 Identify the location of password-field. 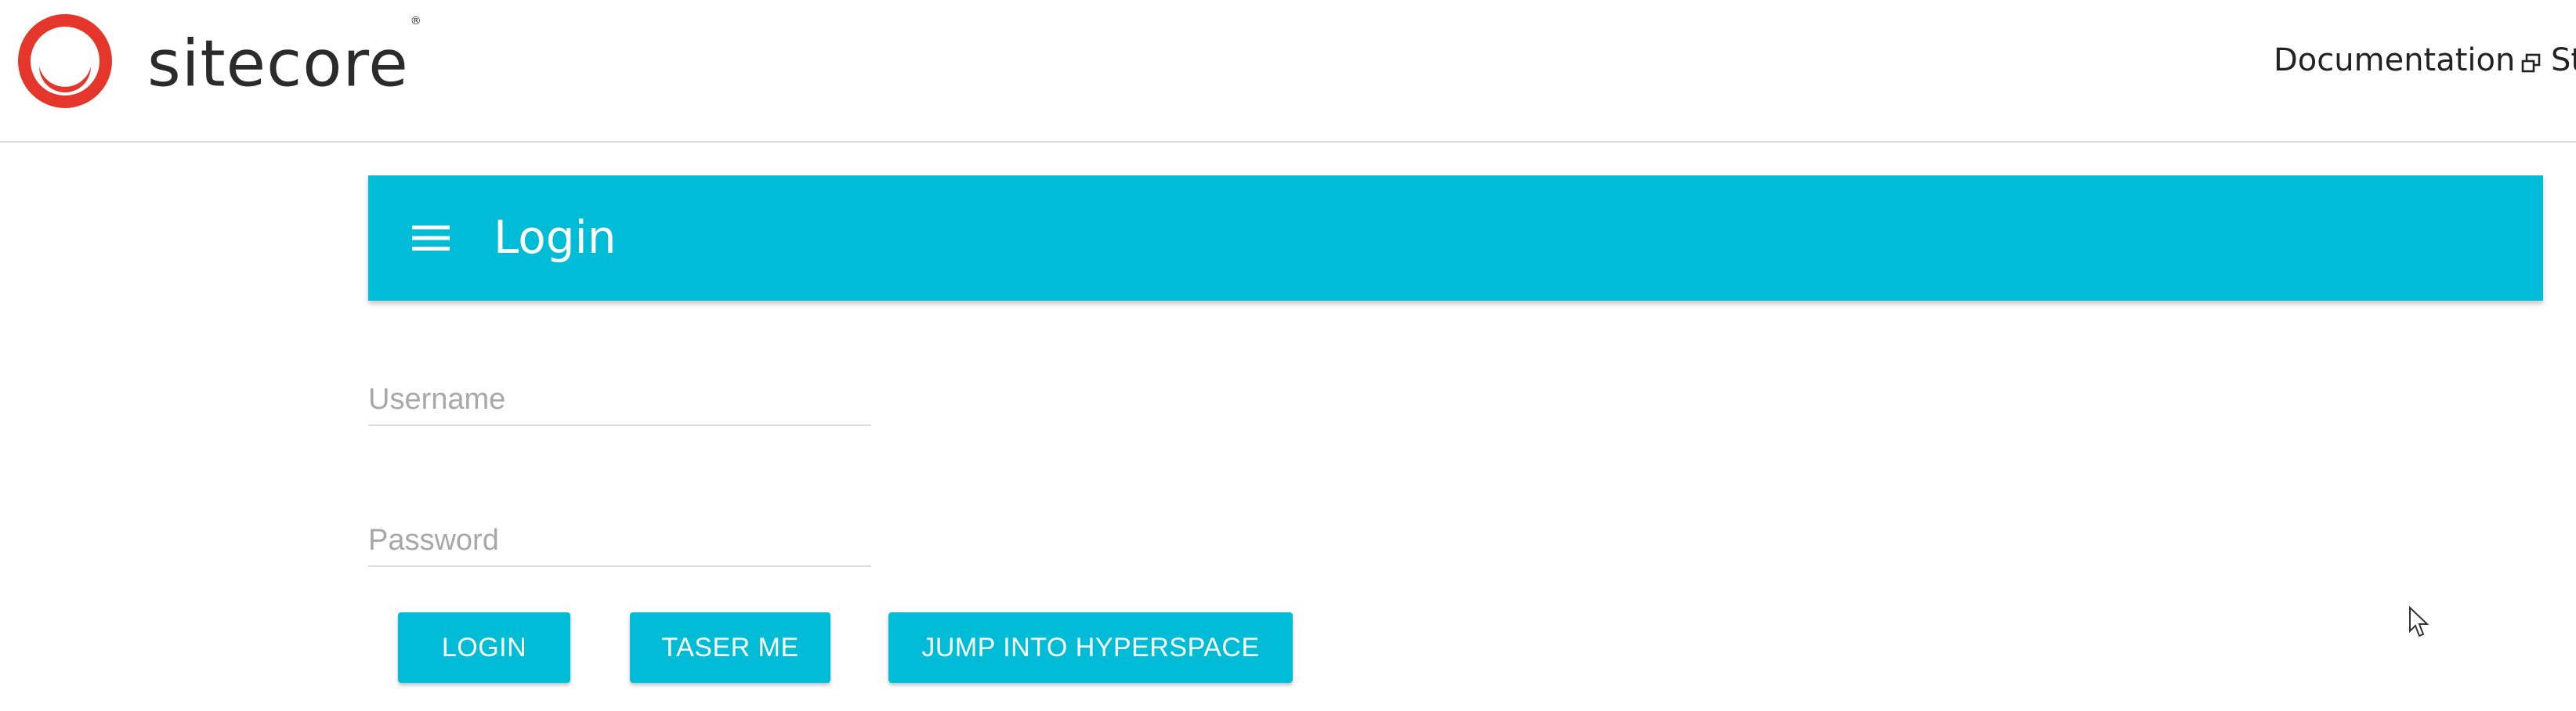
(619, 543).